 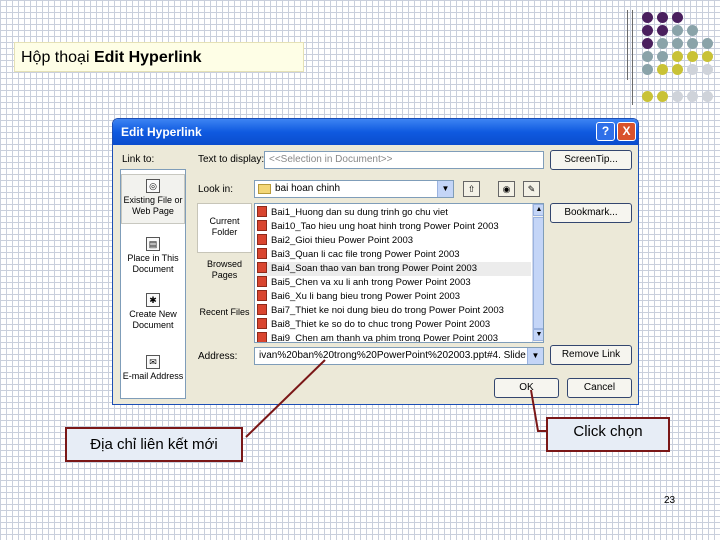 What do you see at coordinates (608, 434) in the screenshot?
I see `callout-click: Click chọn` at bounding box center [608, 434].